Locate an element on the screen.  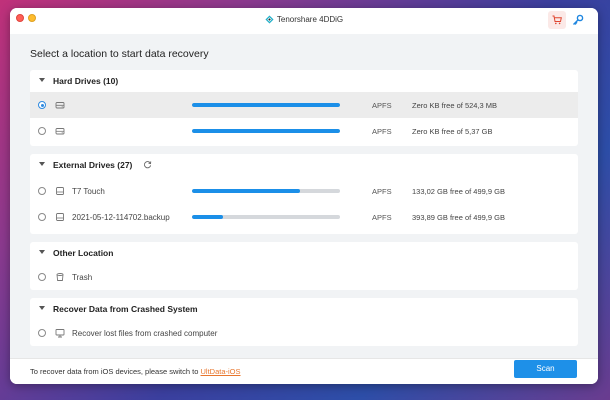
external-drives-title: External Drives (27) is located at coordinates (93, 165).